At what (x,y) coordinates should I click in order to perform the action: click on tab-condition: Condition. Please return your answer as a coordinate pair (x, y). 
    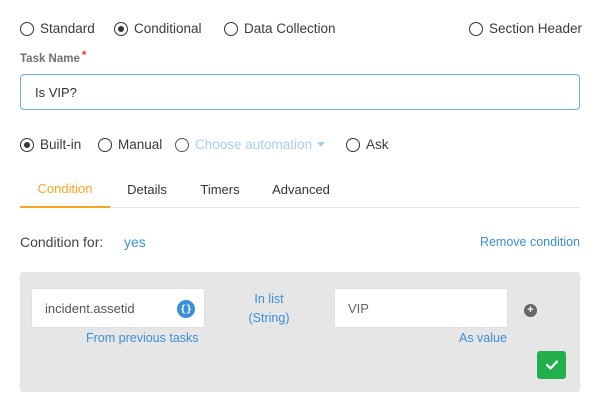
    Looking at the image, I should click on (65, 189).